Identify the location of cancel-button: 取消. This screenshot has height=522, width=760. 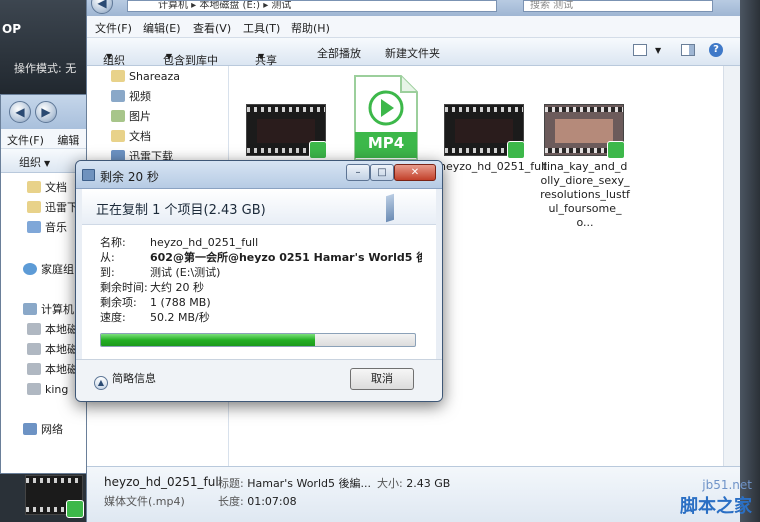
(382, 379).